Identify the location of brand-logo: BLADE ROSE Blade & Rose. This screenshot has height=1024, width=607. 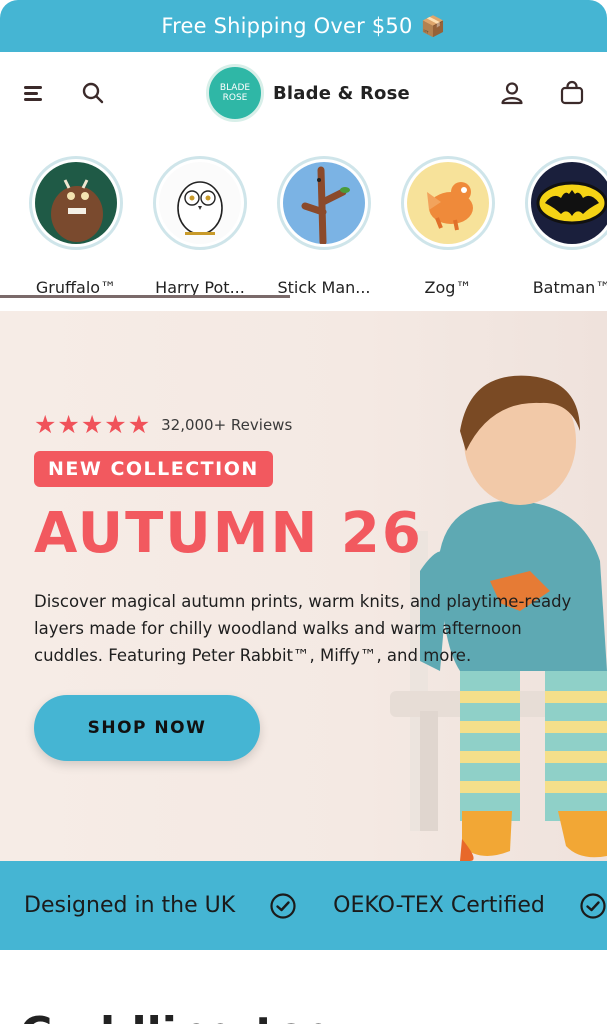
(308, 93).